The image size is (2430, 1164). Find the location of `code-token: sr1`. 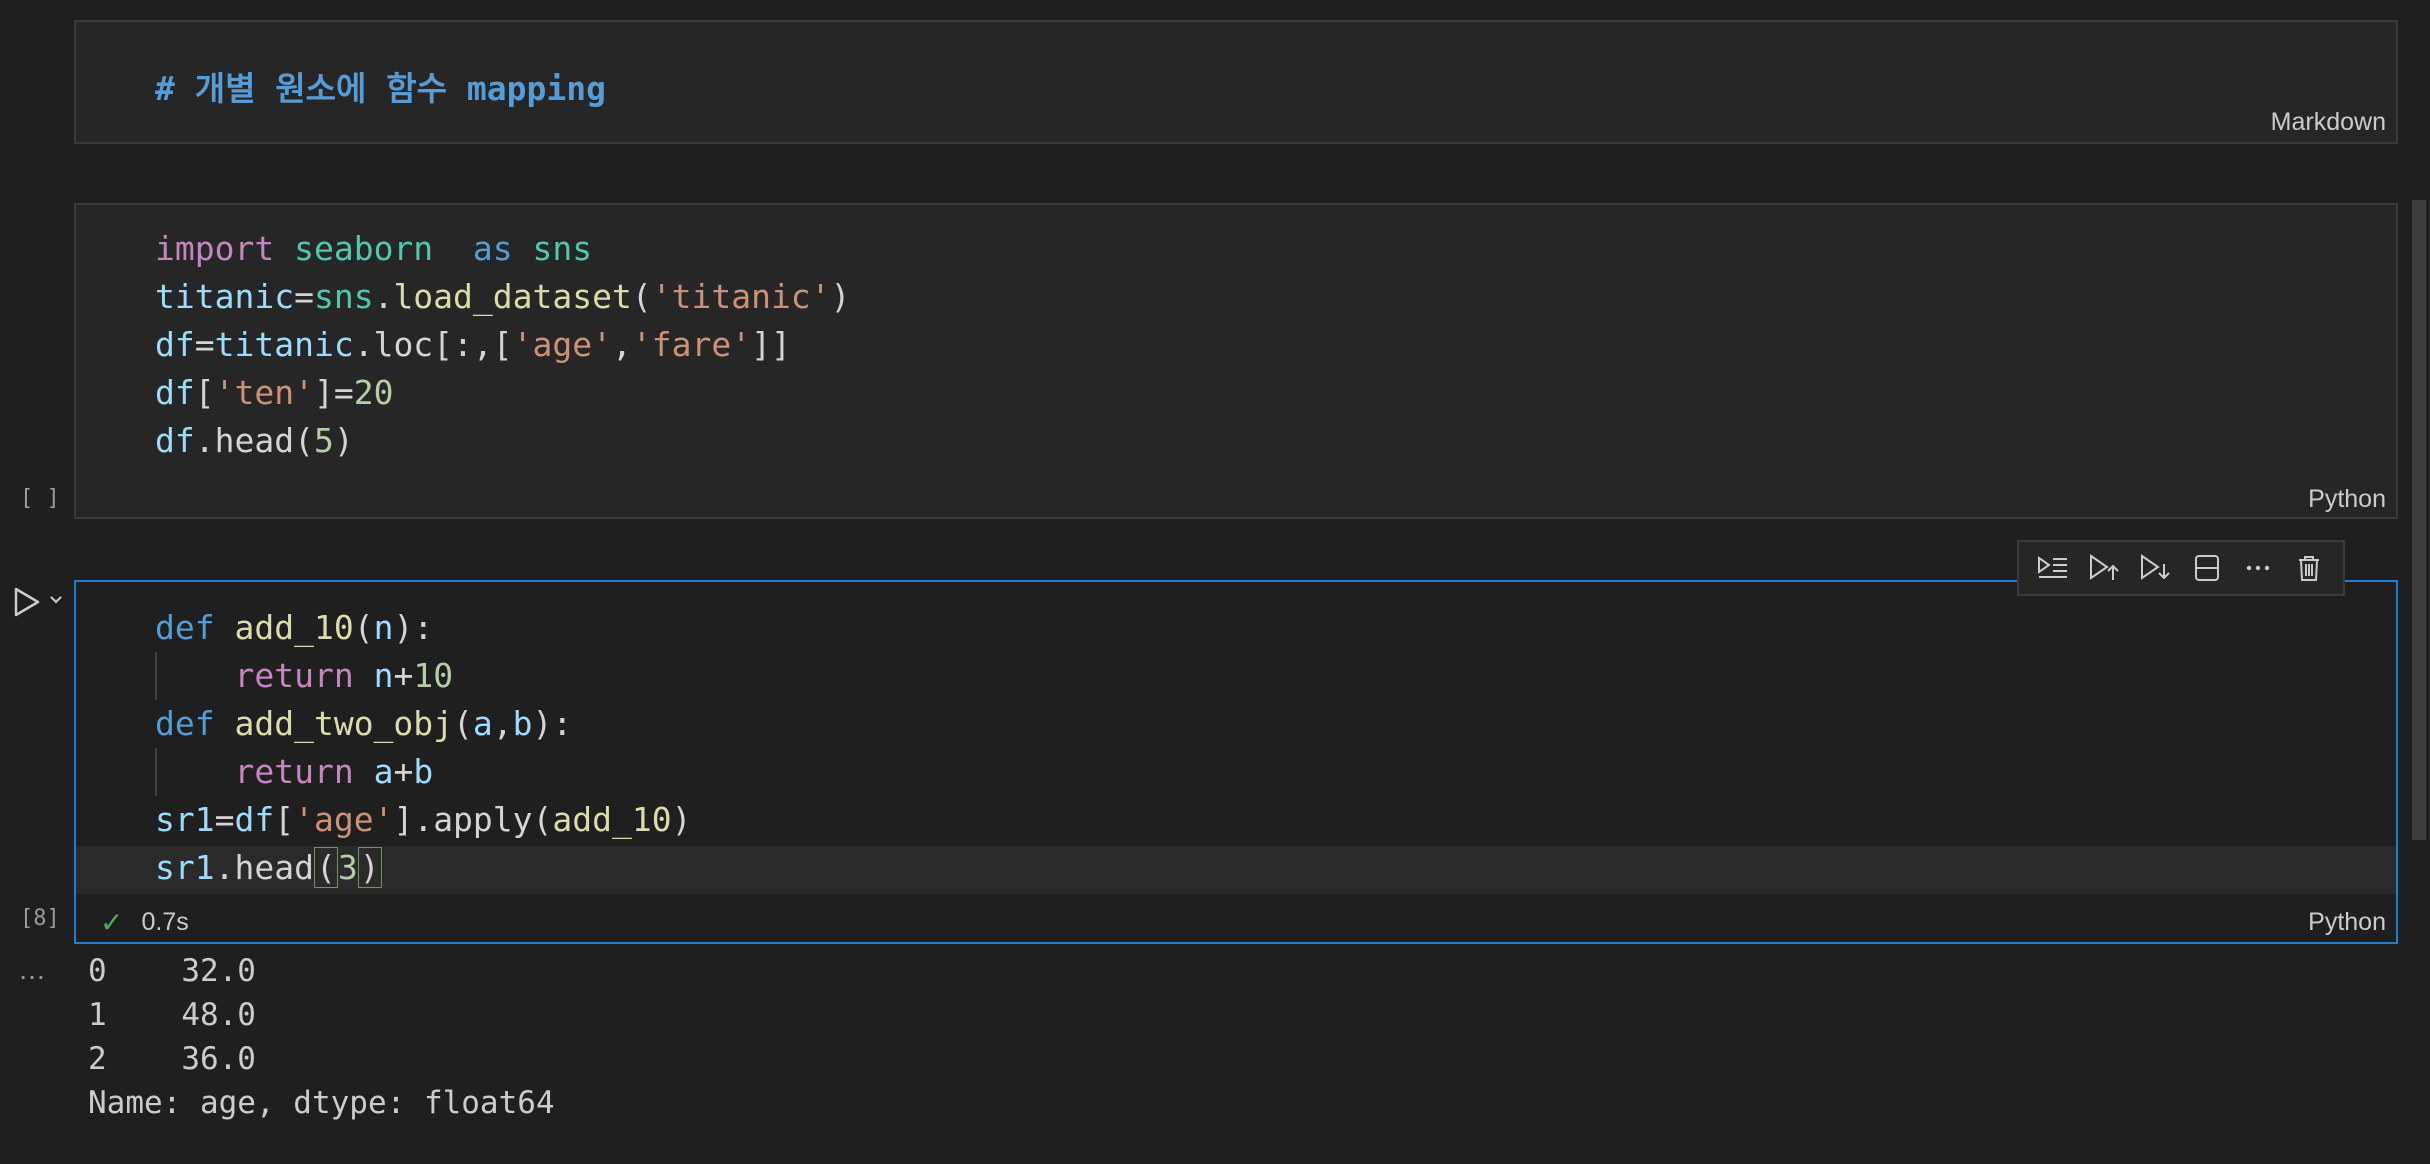

code-token: sr1 is located at coordinates (185, 867).